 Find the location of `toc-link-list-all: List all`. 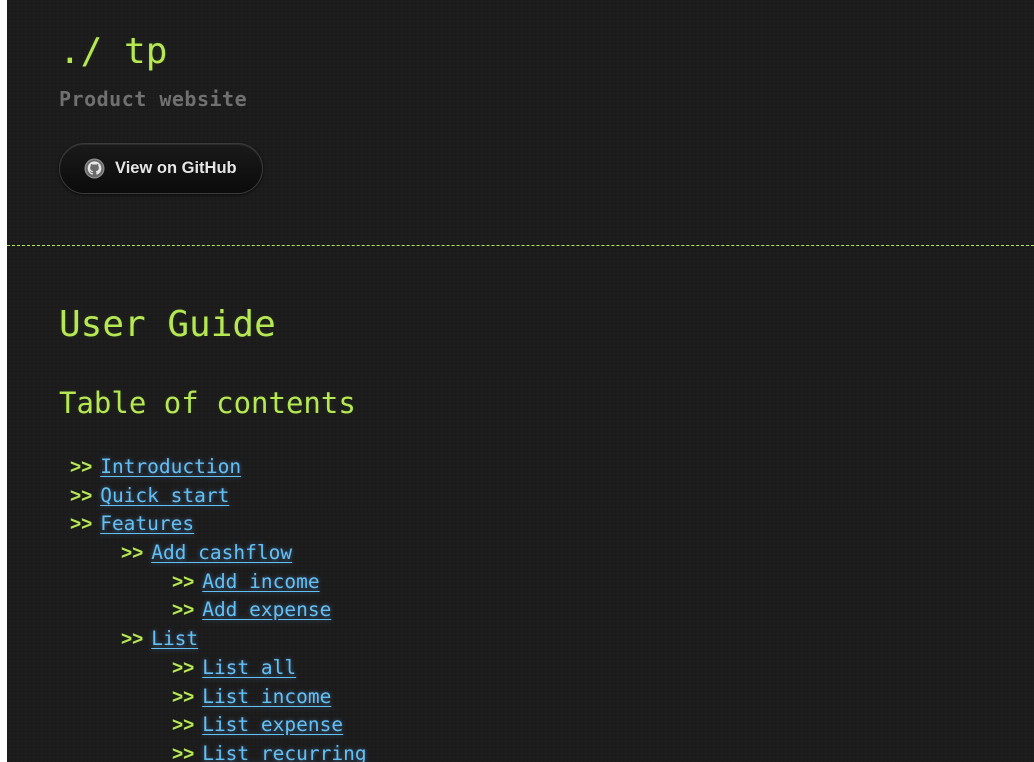

toc-link-list-all: List all is located at coordinates (249, 667).